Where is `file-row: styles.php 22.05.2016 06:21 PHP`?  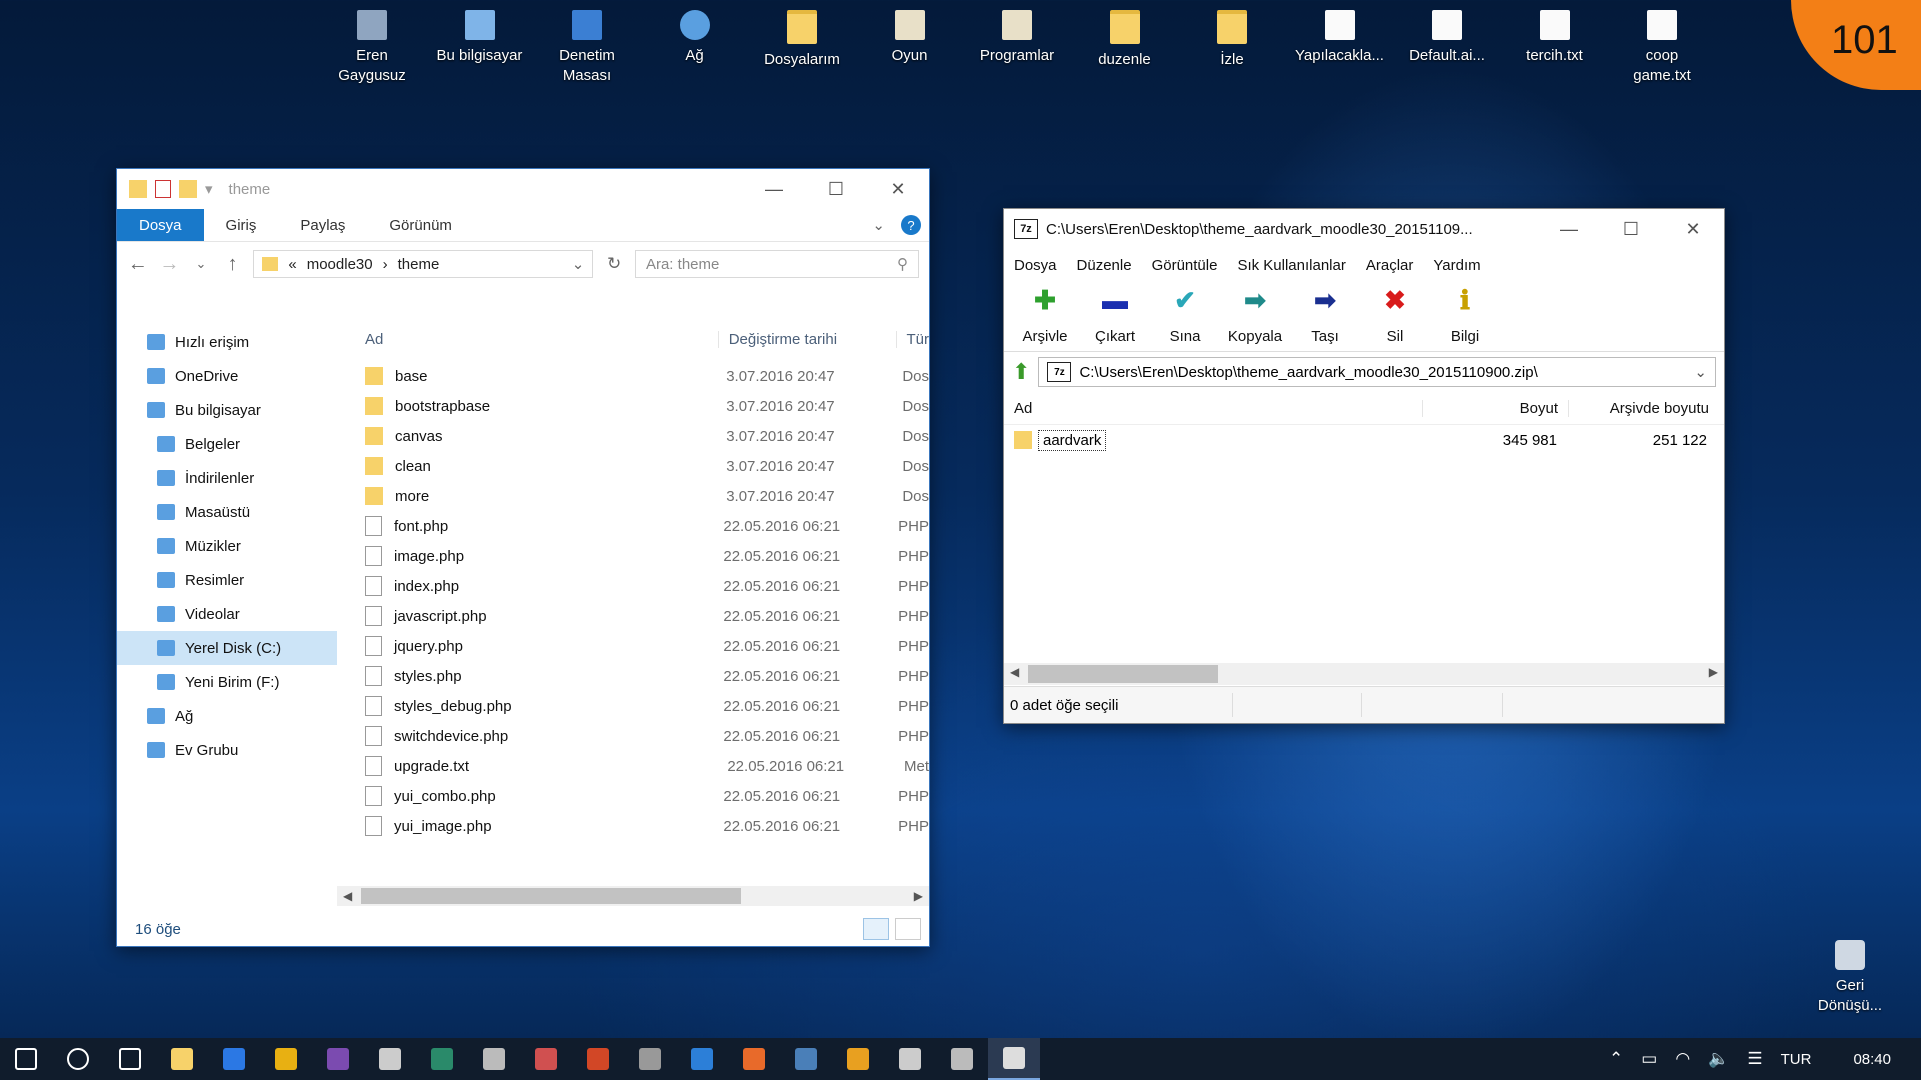
file-row: styles.php 22.05.2016 06:21 PHP is located at coordinates (633, 676).